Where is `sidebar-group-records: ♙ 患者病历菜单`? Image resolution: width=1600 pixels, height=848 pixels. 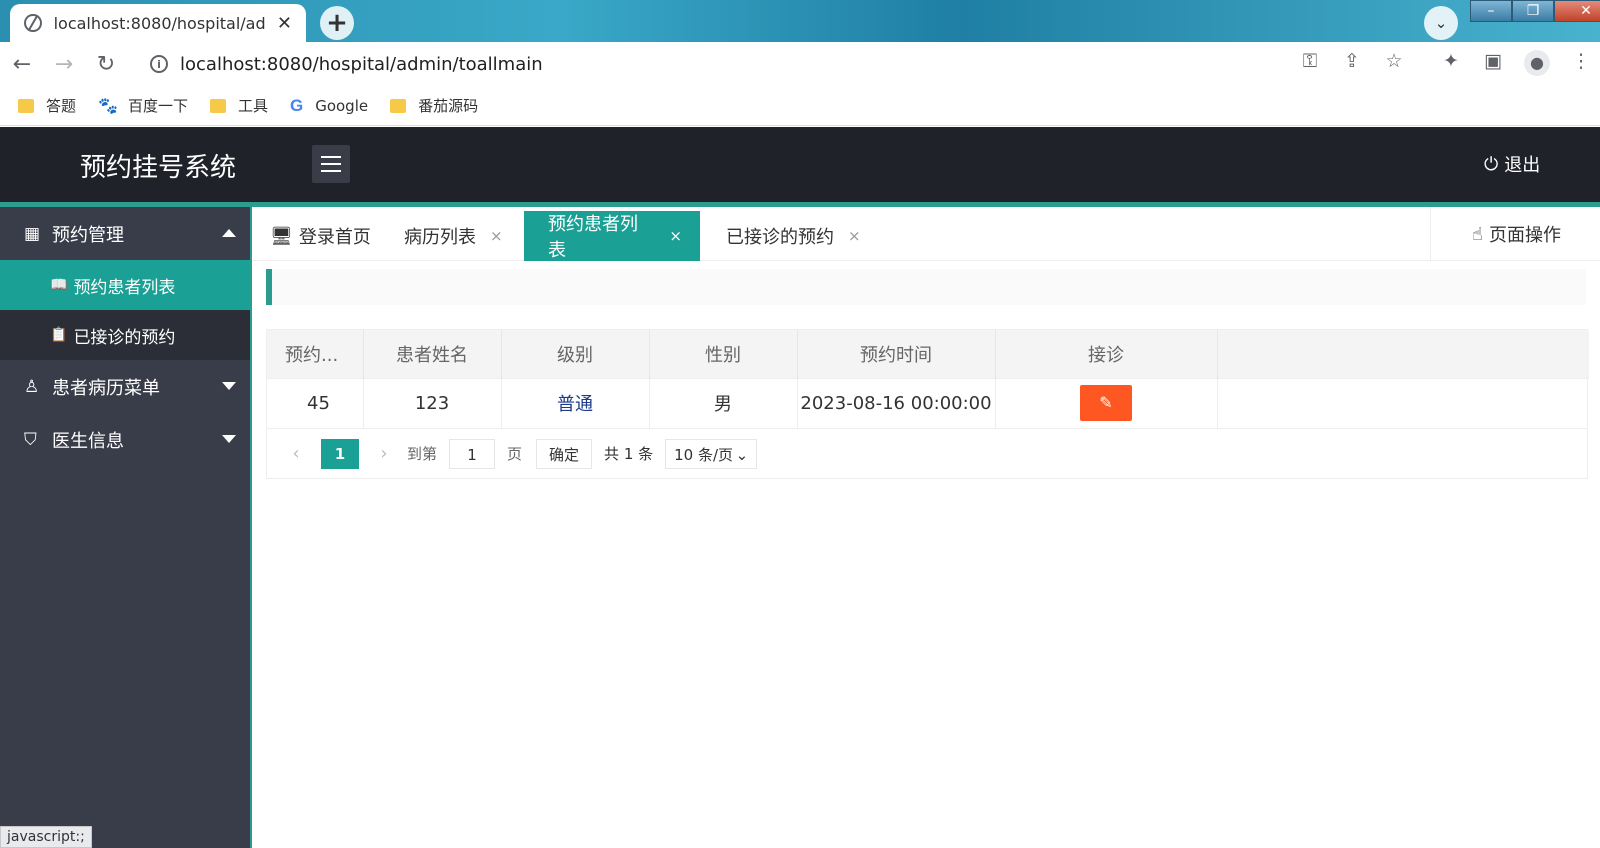
sidebar-group-records: ♙ 患者病历菜单 is located at coordinates (125, 386).